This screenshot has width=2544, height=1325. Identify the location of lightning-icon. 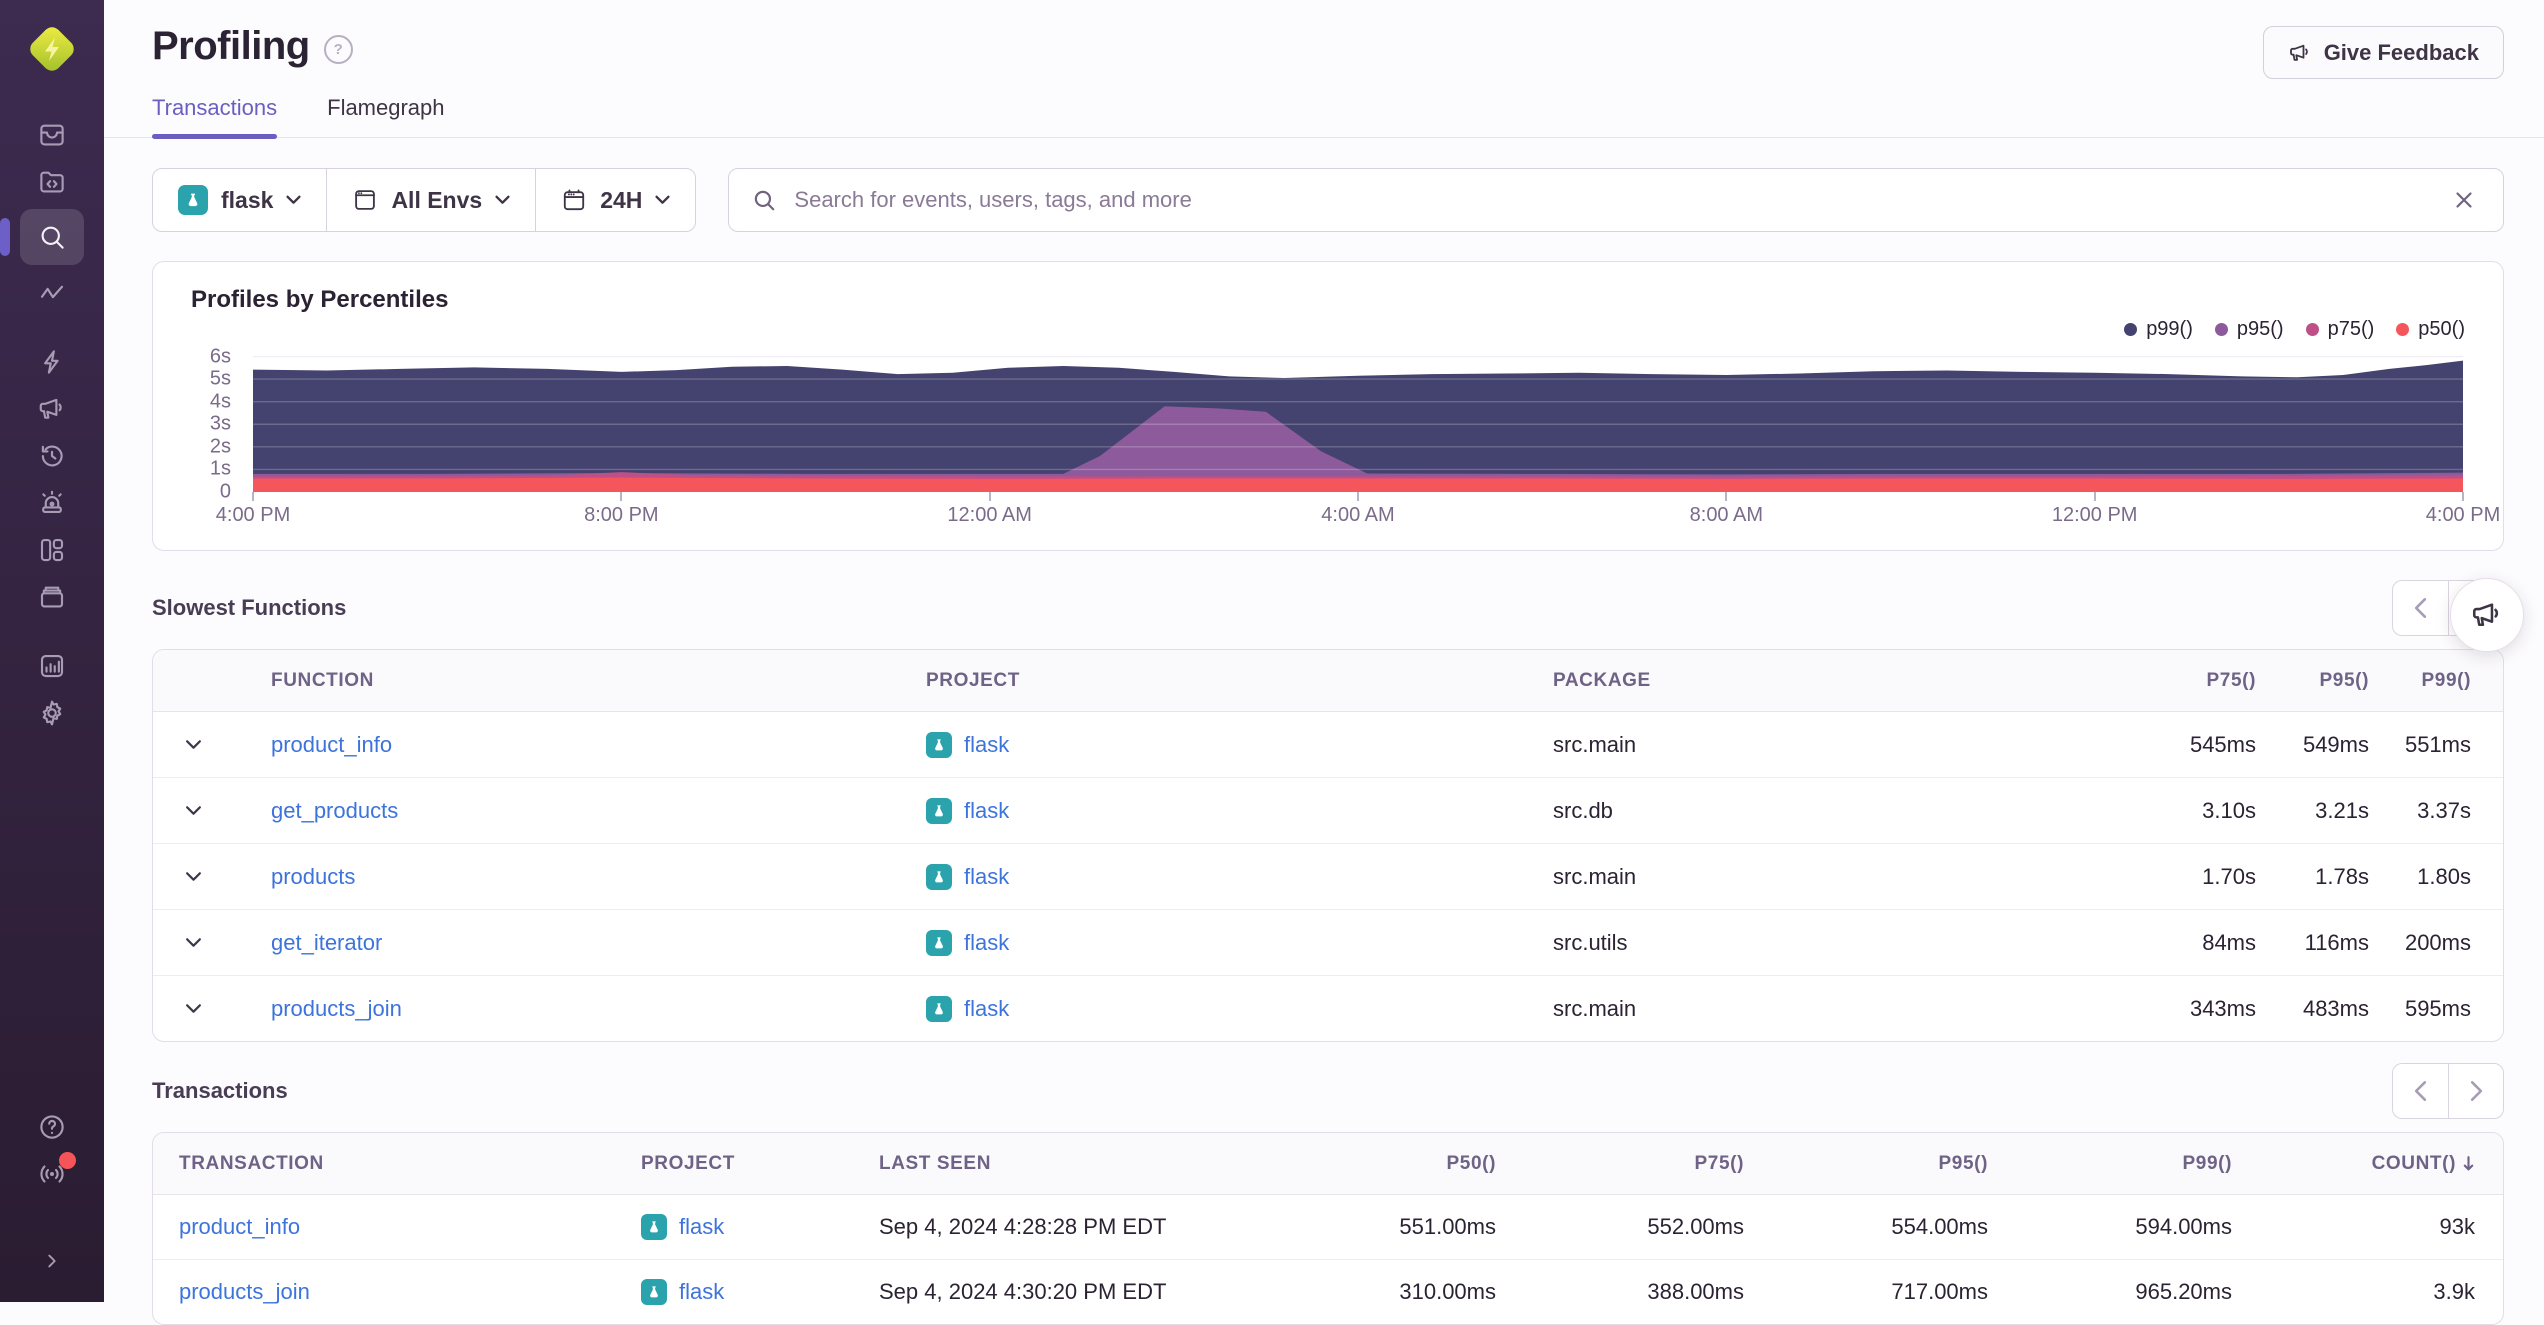
(51, 361).